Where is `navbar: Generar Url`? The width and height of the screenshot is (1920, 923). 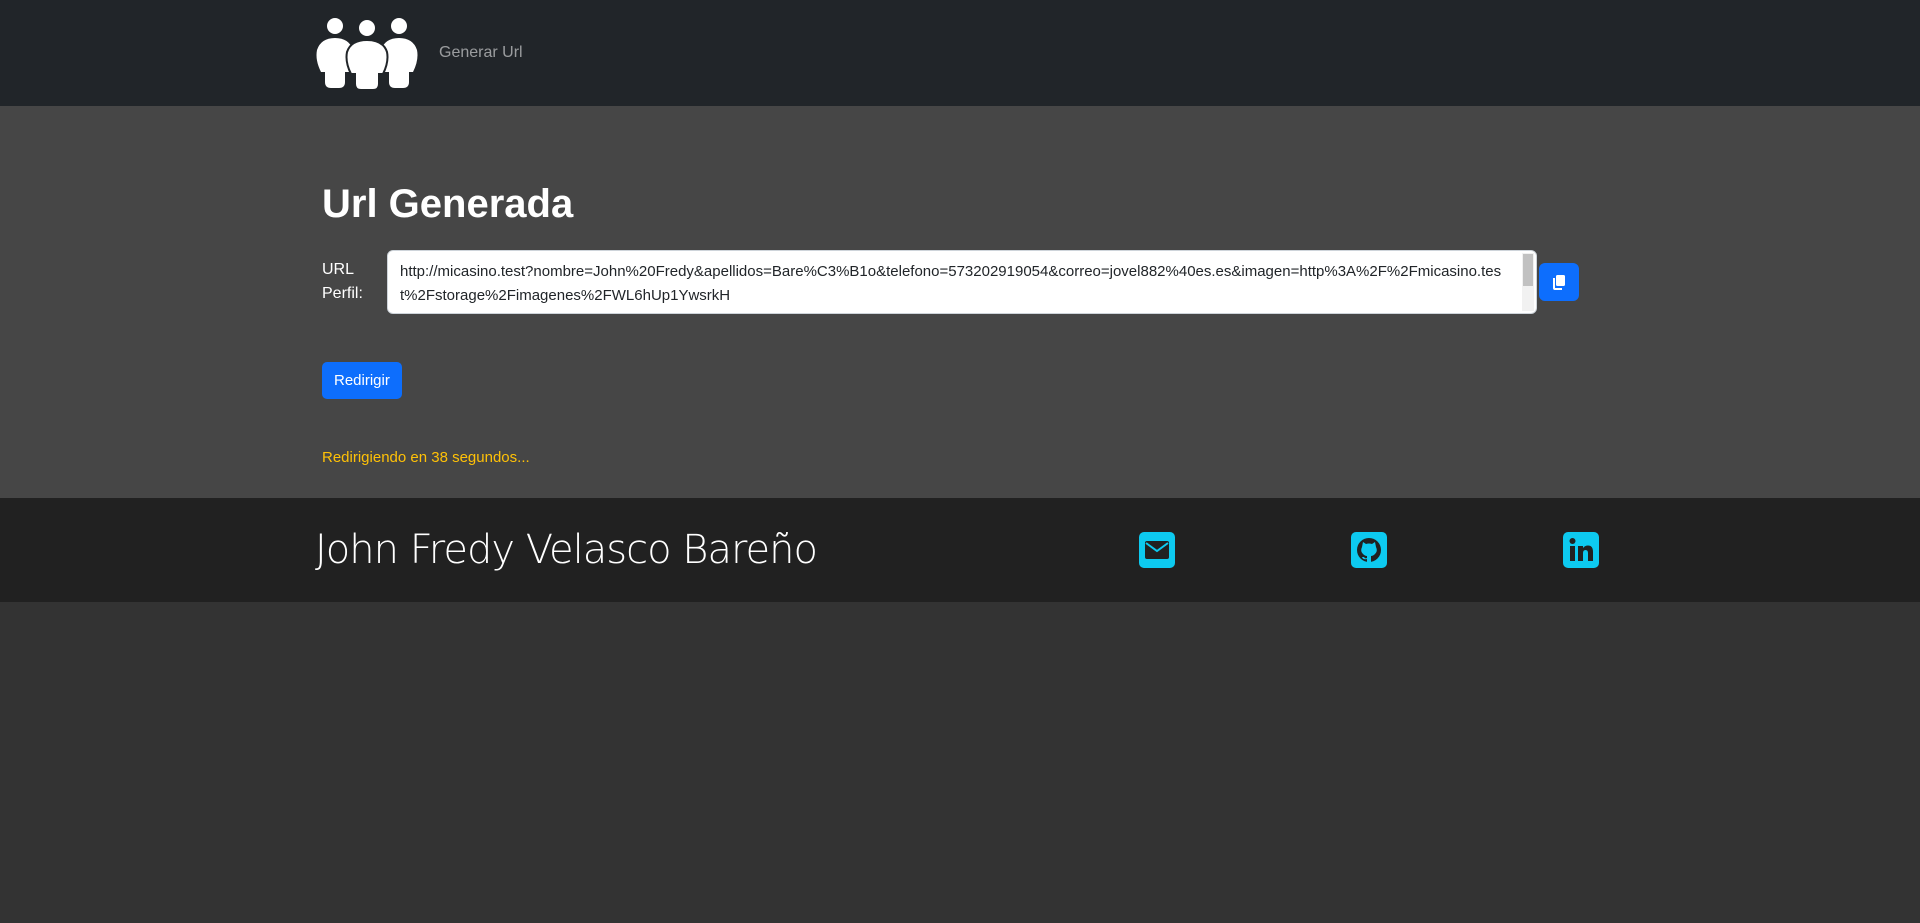
navbar: Generar Url is located at coordinates (960, 53).